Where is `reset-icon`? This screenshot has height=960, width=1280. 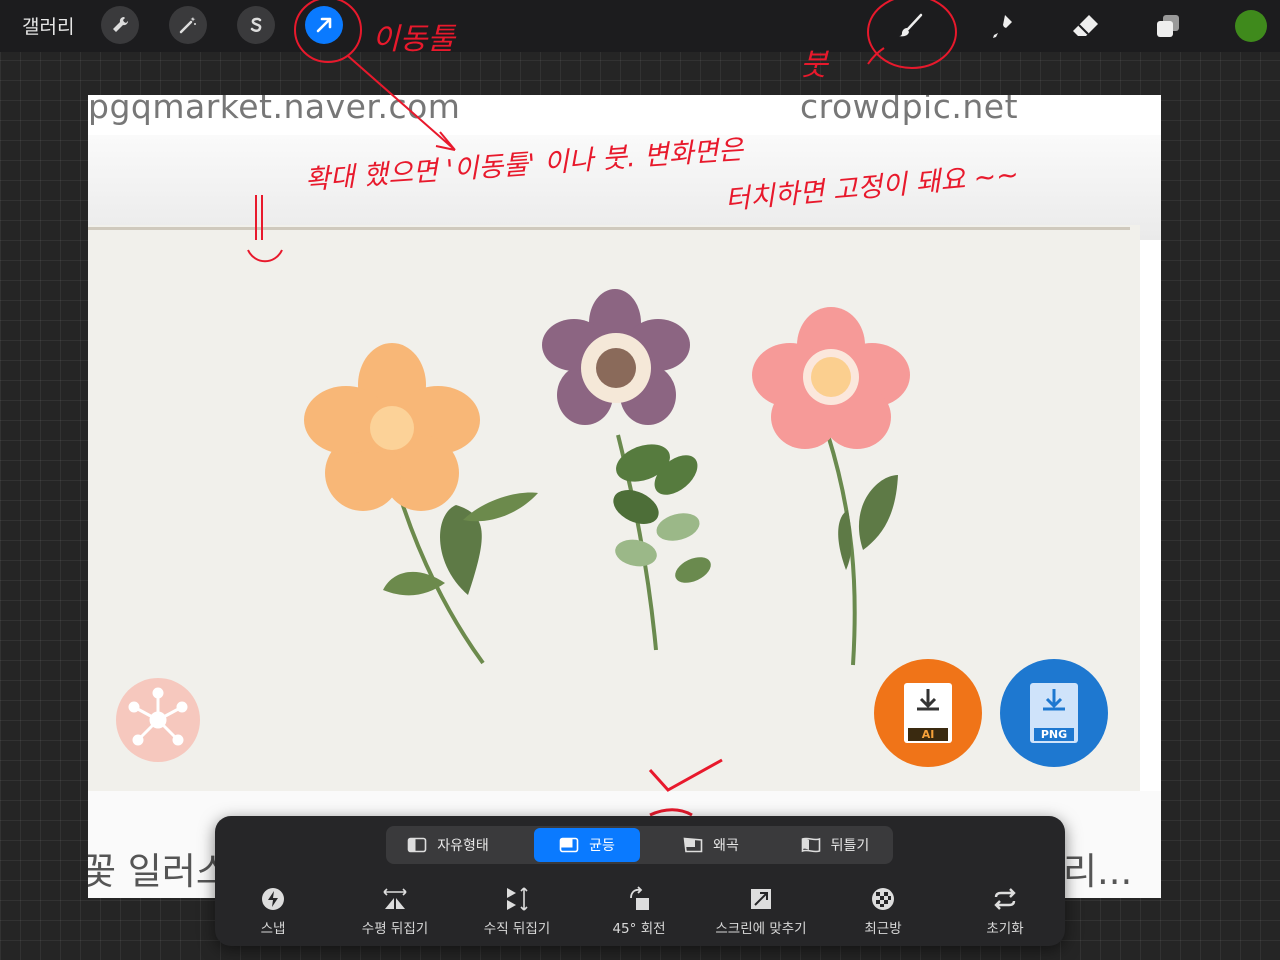
reset-icon is located at coordinates (1005, 899).